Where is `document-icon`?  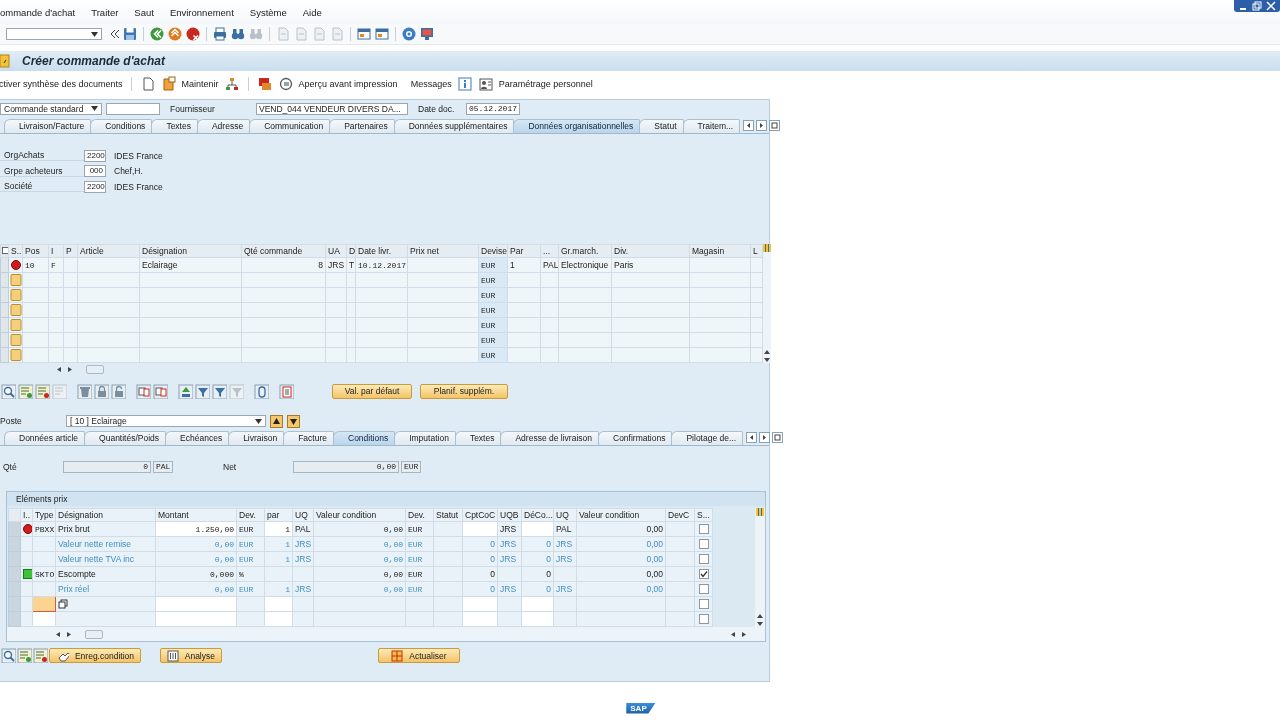
document-icon is located at coordinates (168, 84).